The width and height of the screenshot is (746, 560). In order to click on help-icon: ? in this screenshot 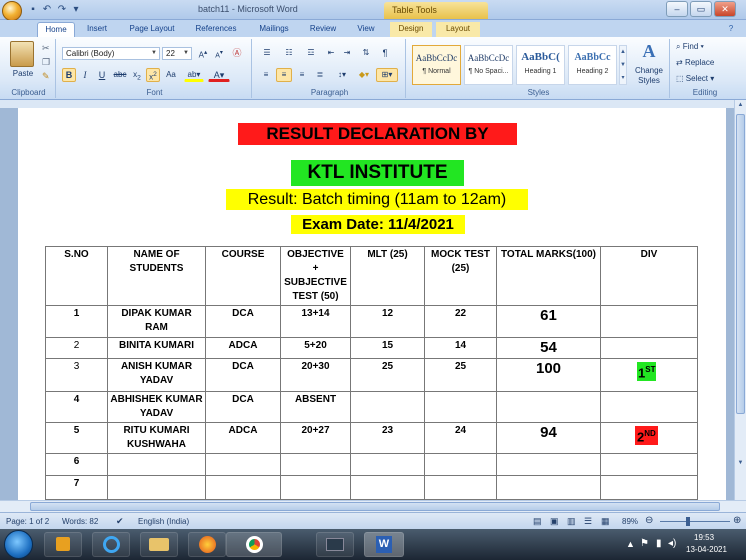, I will do `click(731, 29)`.